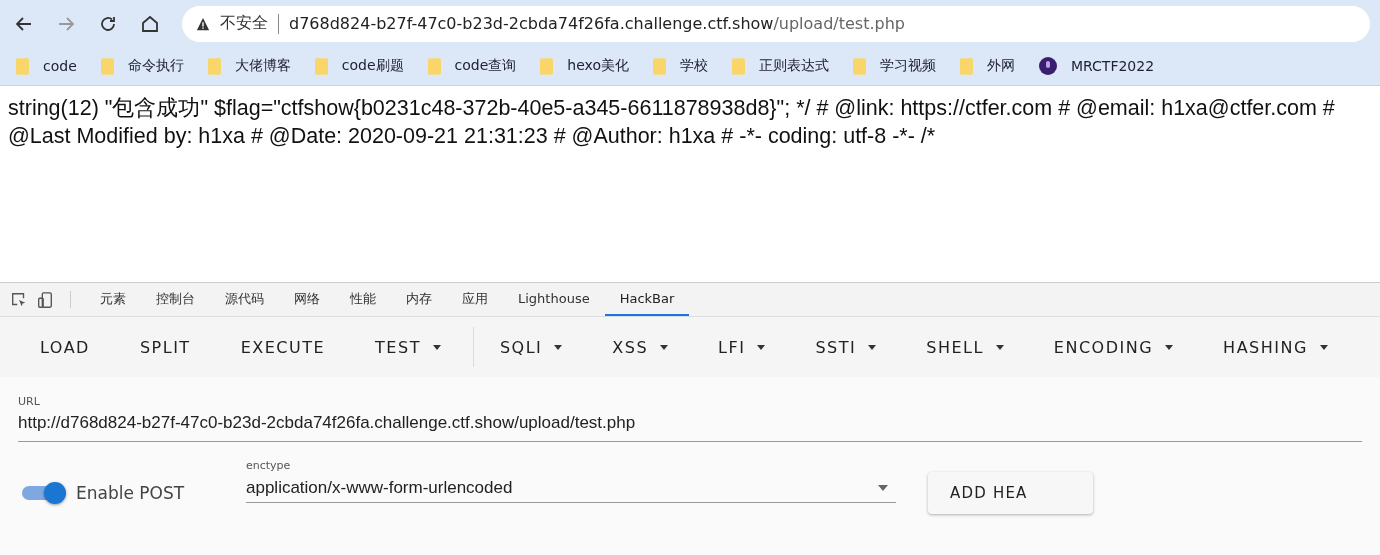 This screenshot has width=1380, height=555. Describe the element at coordinates (640, 347) in the screenshot. I see `menu-dropdown: XSS` at that location.